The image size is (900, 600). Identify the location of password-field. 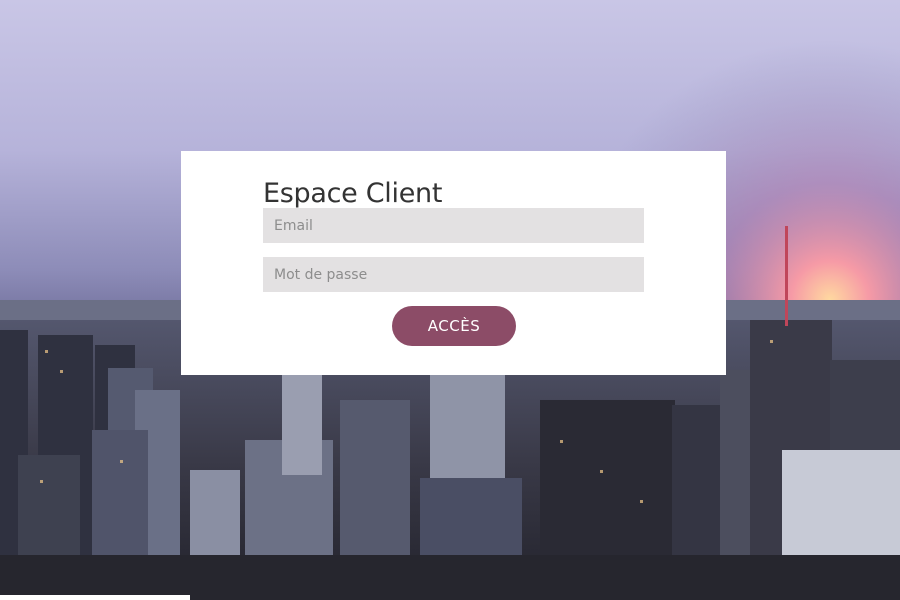
(453, 274).